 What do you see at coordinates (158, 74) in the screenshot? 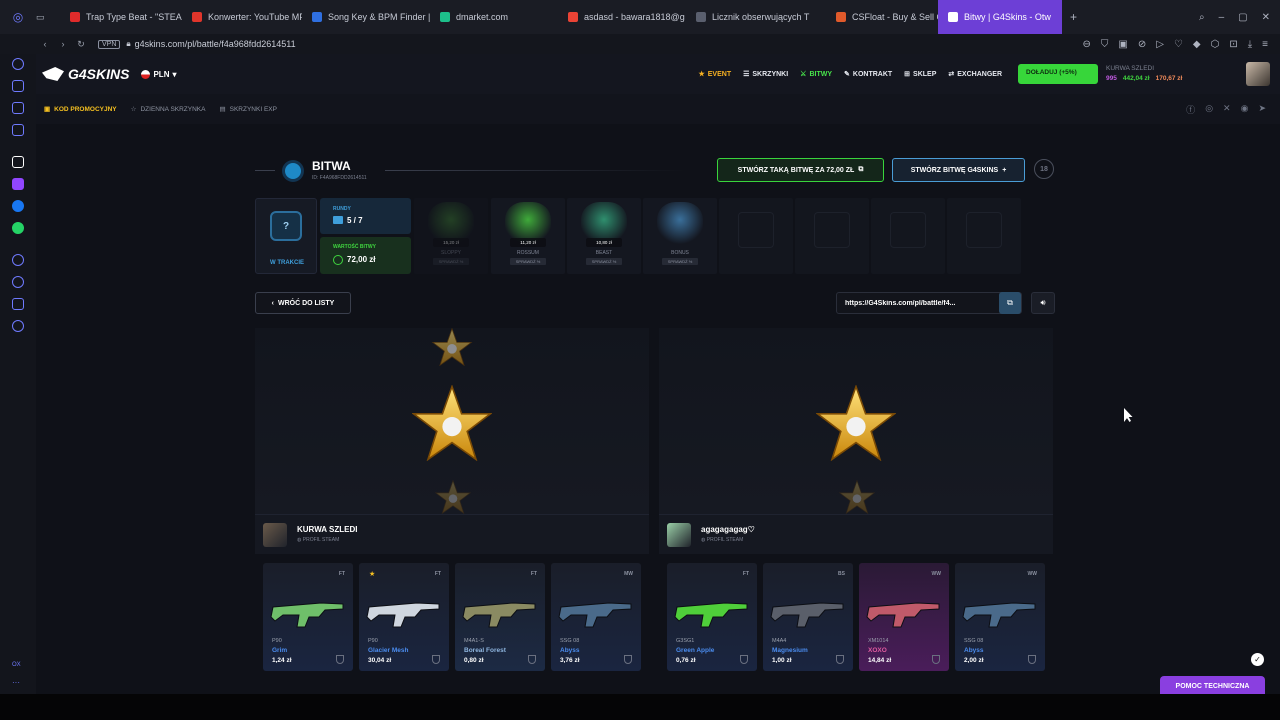
I see `currency-selector: PLN ▾` at bounding box center [158, 74].